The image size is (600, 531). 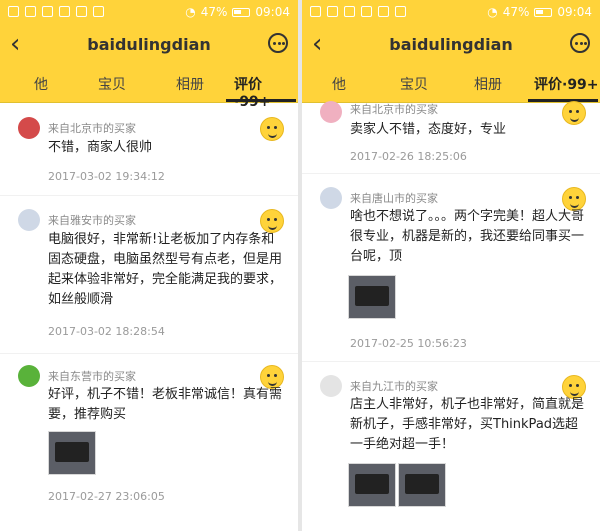 What do you see at coordinates (566, 84) in the screenshot?
I see `tab-reviews: 评价·99+` at bounding box center [566, 84].